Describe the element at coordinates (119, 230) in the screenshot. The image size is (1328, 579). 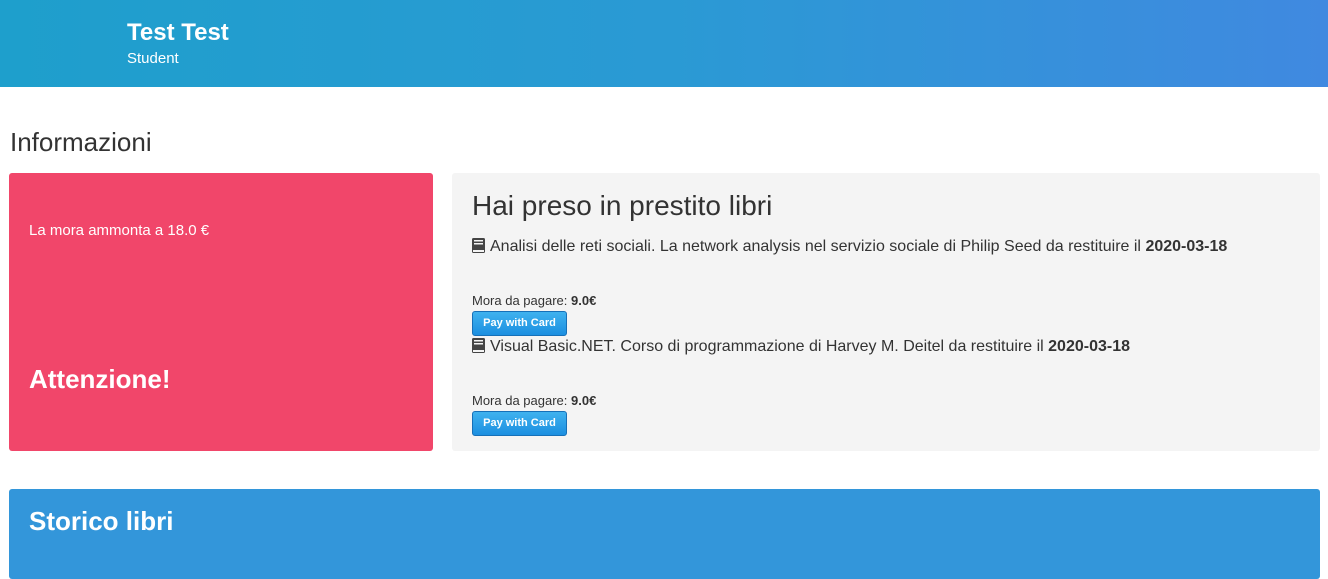
I see `alert-text: La mora ammonta a 18.0 €` at that location.